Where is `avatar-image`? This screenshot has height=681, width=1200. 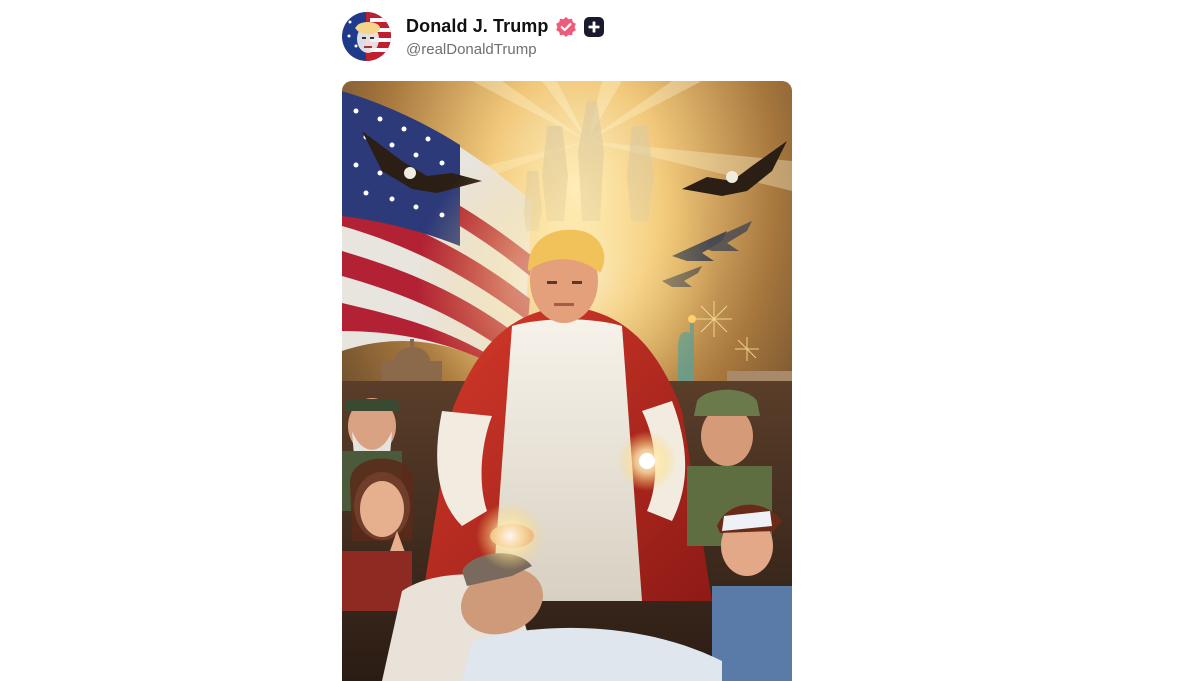
avatar-image is located at coordinates (366, 36).